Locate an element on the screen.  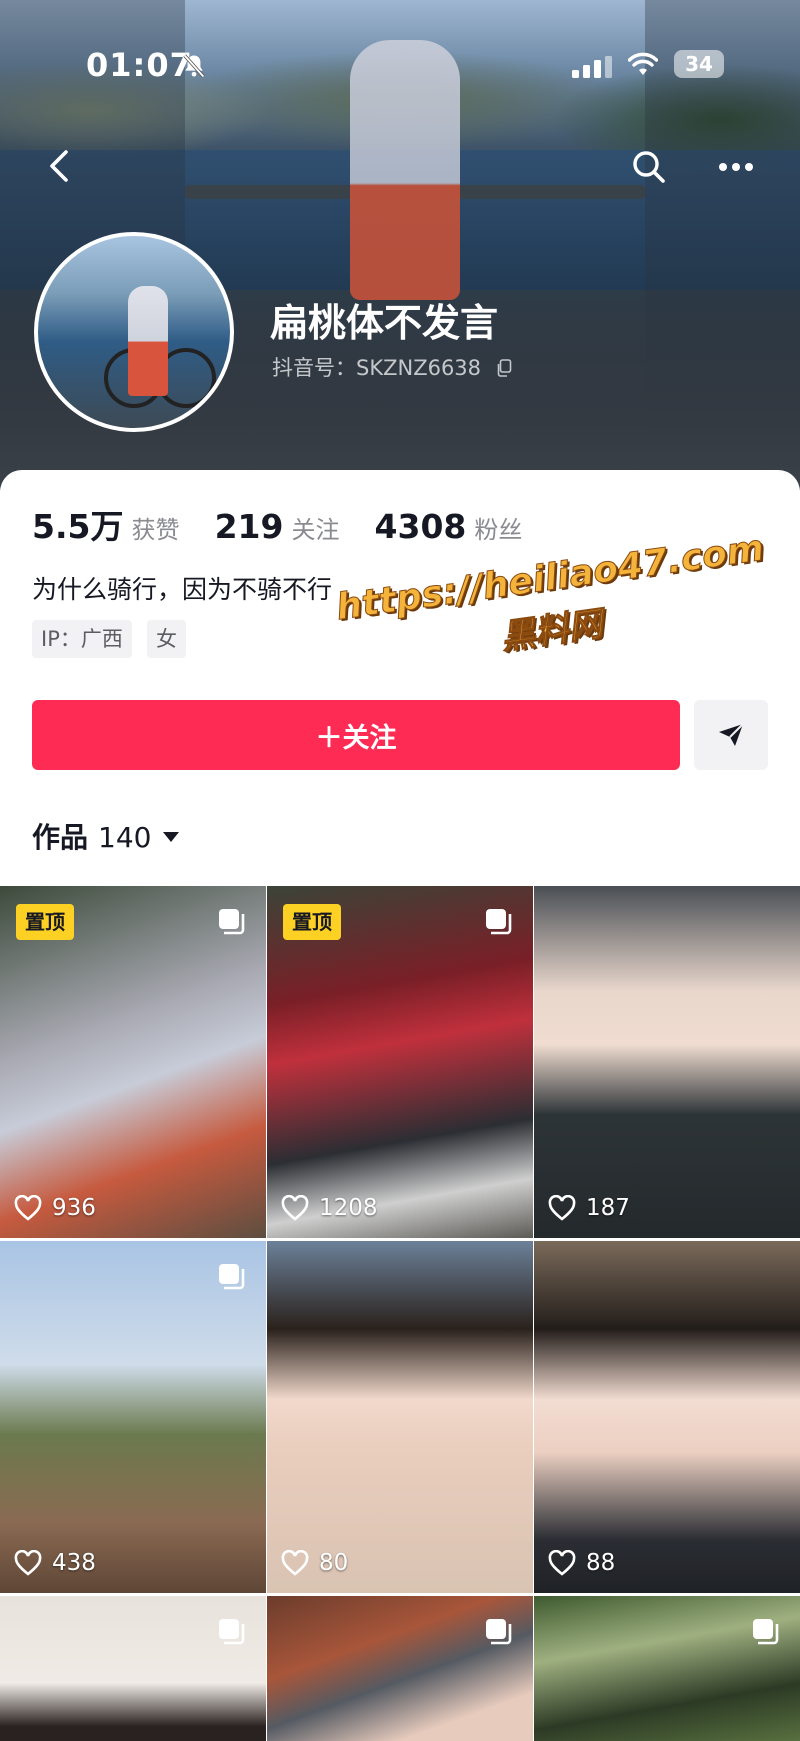
video-tile: 187 is located at coordinates (667, 1062).